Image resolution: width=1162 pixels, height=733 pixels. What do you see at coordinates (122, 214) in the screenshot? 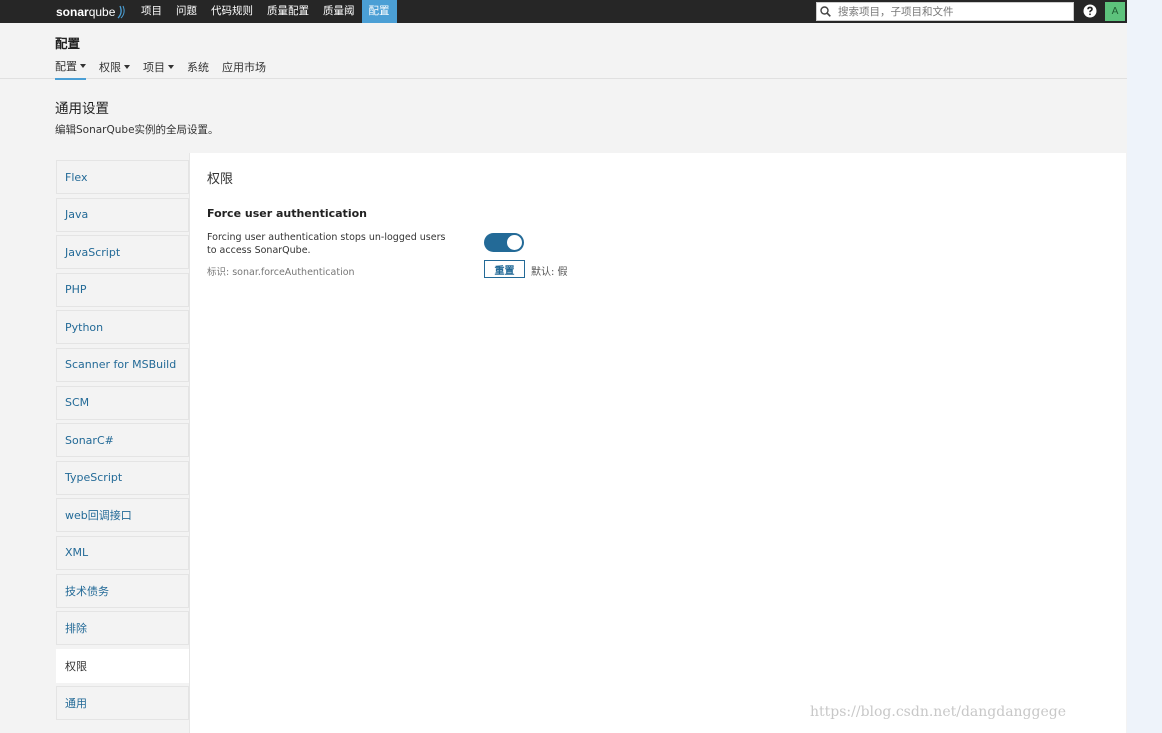
I see `category-java: Java` at bounding box center [122, 214].